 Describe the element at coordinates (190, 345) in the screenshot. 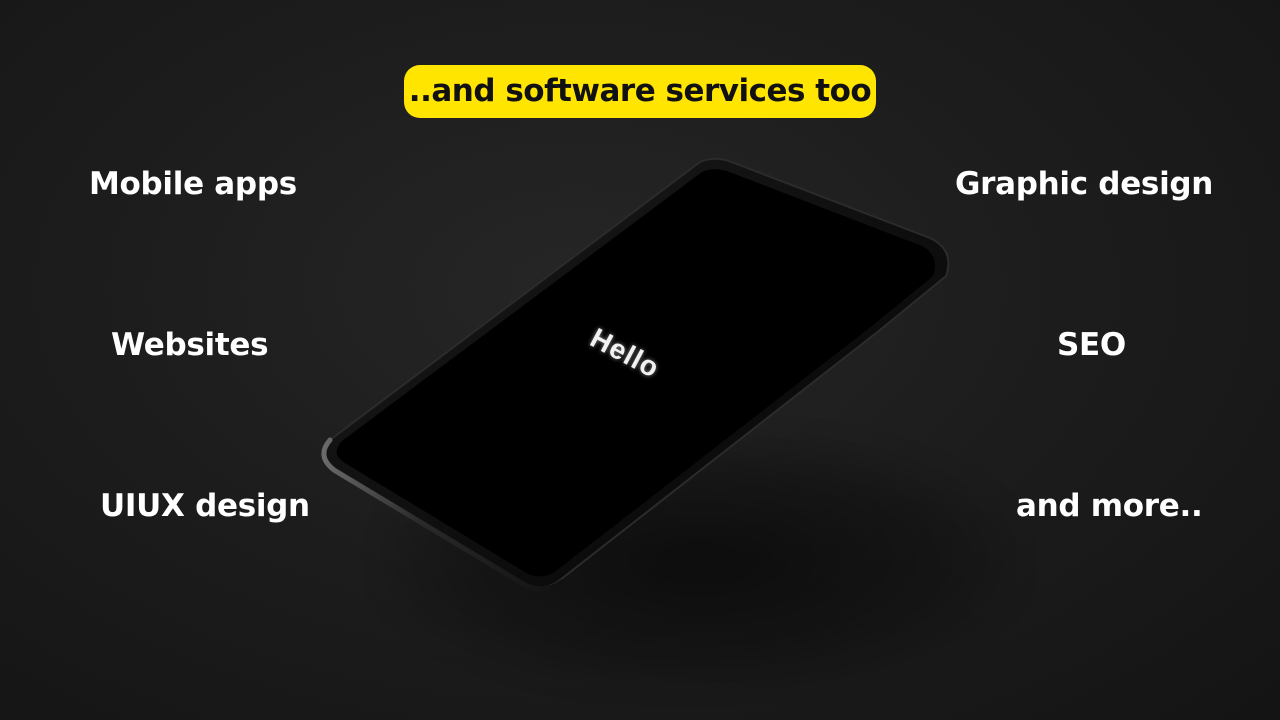

I see `service-websites: Websites` at that location.